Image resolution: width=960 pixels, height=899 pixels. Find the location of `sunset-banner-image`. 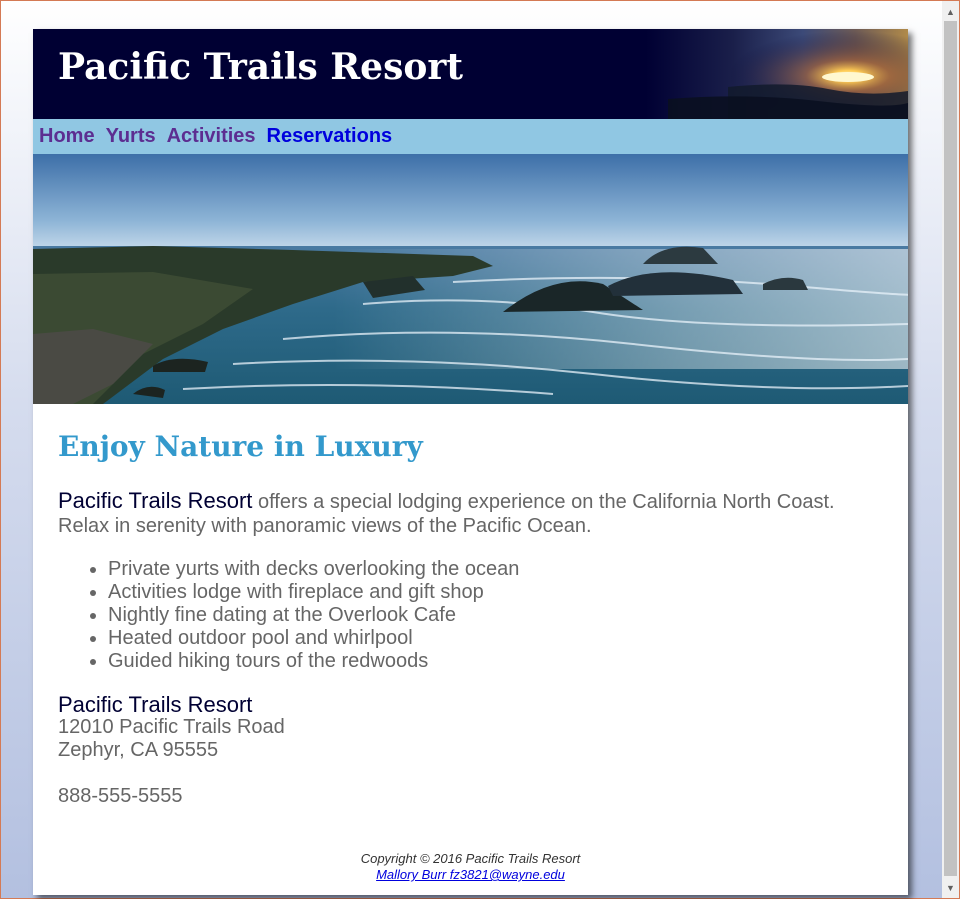

sunset-banner-image is located at coordinates (788, 74).